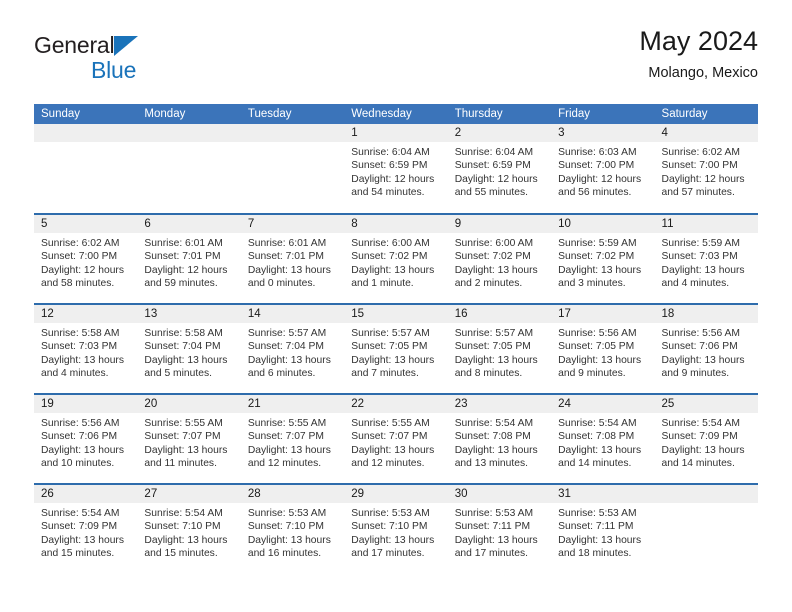 This screenshot has width=792, height=612. I want to click on day-number: 6, so click(189, 224).